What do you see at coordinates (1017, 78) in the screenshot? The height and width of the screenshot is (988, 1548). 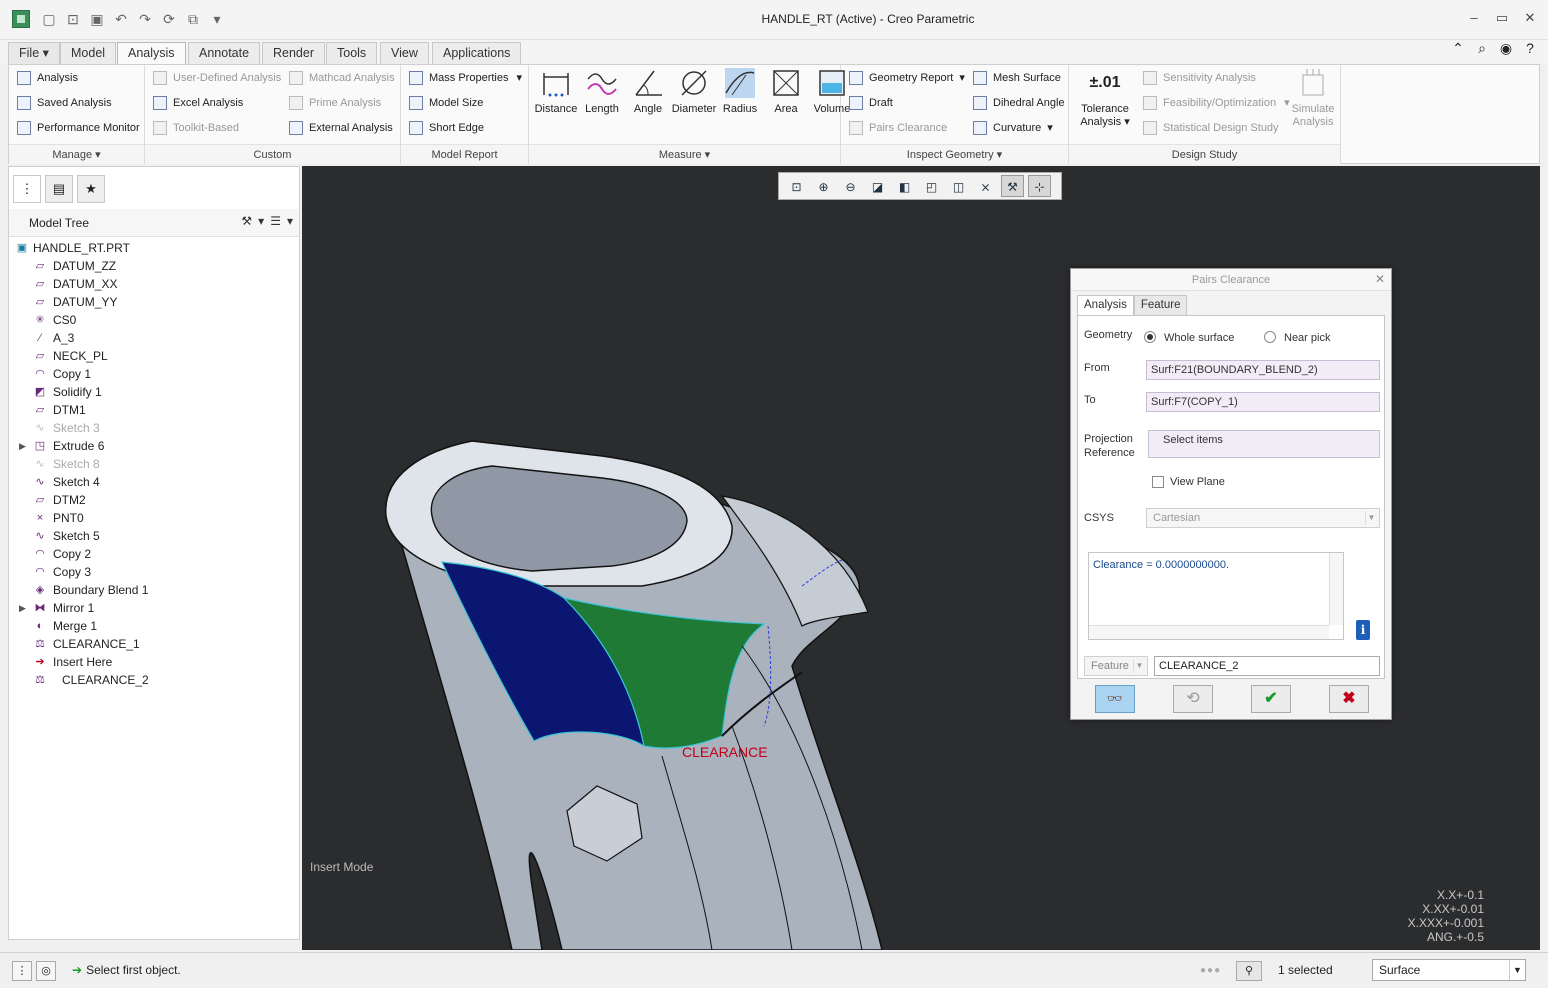 I see `mesh-surface-button: Mesh Surface` at bounding box center [1017, 78].